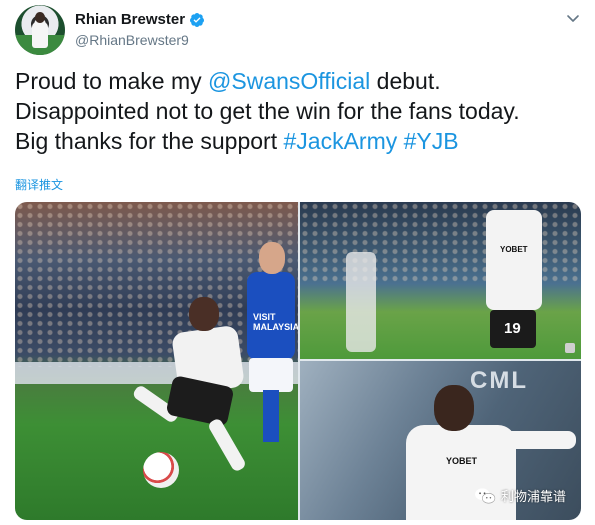 This screenshot has width=595, height=525. I want to click on display-name: Rhian Brewster, so click(140, 19).